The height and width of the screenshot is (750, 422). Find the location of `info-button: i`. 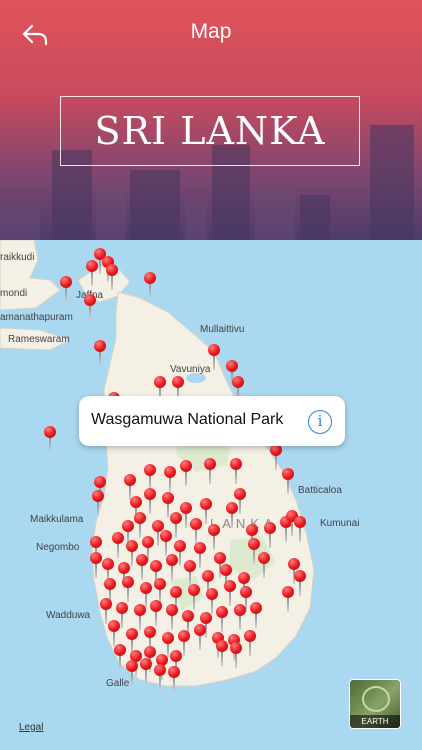

info-button: i is located at coordinates (320, 422).